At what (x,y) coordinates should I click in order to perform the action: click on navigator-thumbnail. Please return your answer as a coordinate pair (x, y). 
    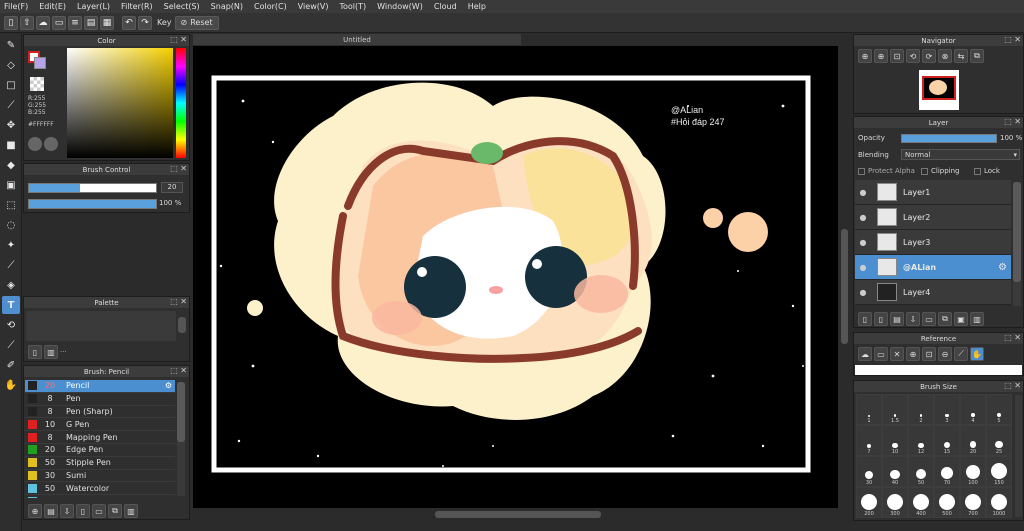
    Looking at the image, I should click on (939, 90).